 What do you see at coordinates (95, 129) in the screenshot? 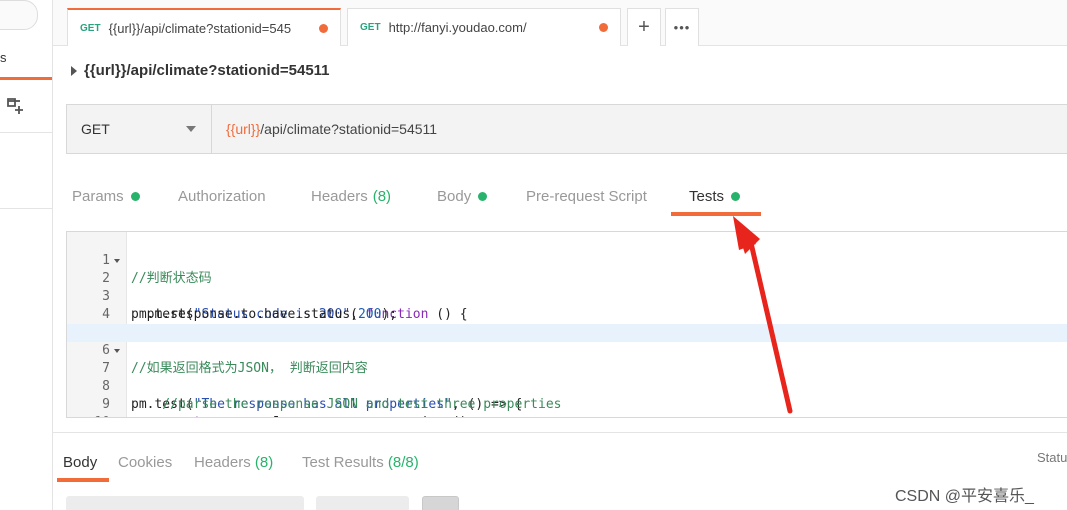
I see `method-select-value: GET` at bounding box center [95, 129].